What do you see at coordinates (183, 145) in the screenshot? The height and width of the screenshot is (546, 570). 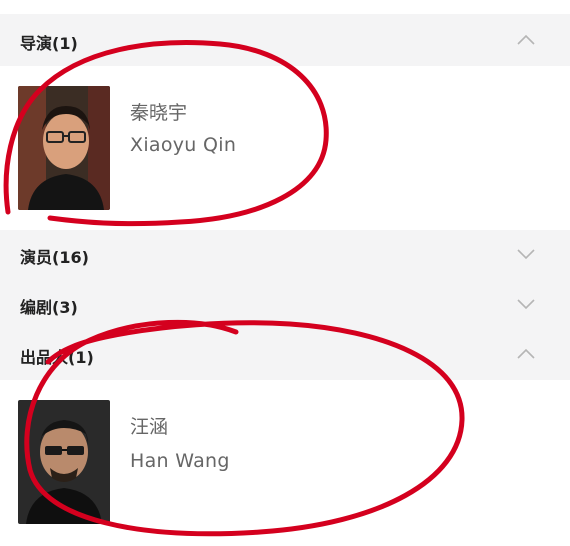 I see `person-name-english: Xiaoyu Qin` at bounding box center [183, 145].